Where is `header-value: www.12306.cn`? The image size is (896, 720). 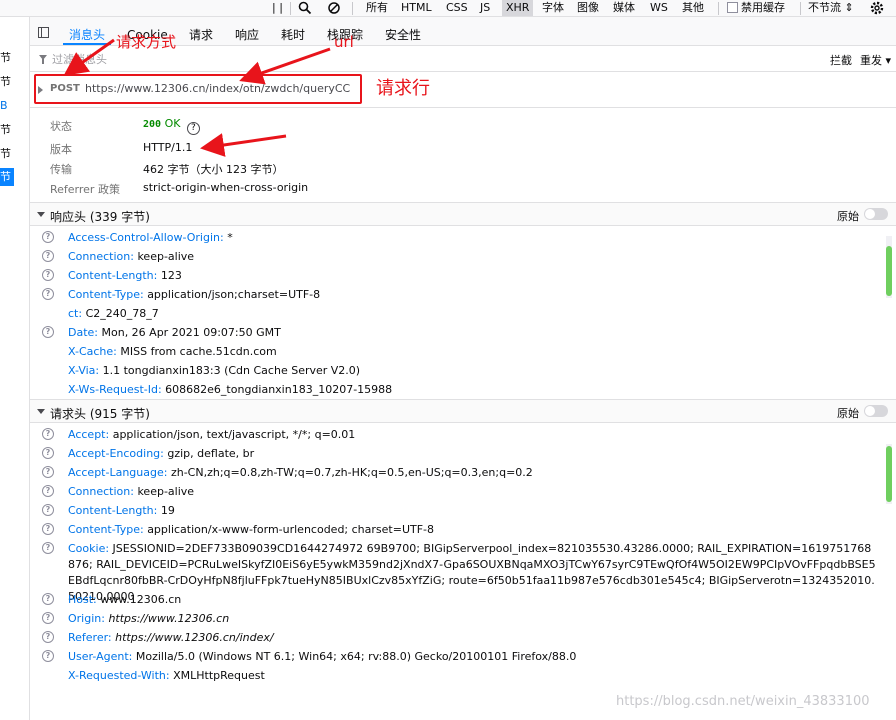
header-value: www.12306.cn is located at coordinates (141, 599).